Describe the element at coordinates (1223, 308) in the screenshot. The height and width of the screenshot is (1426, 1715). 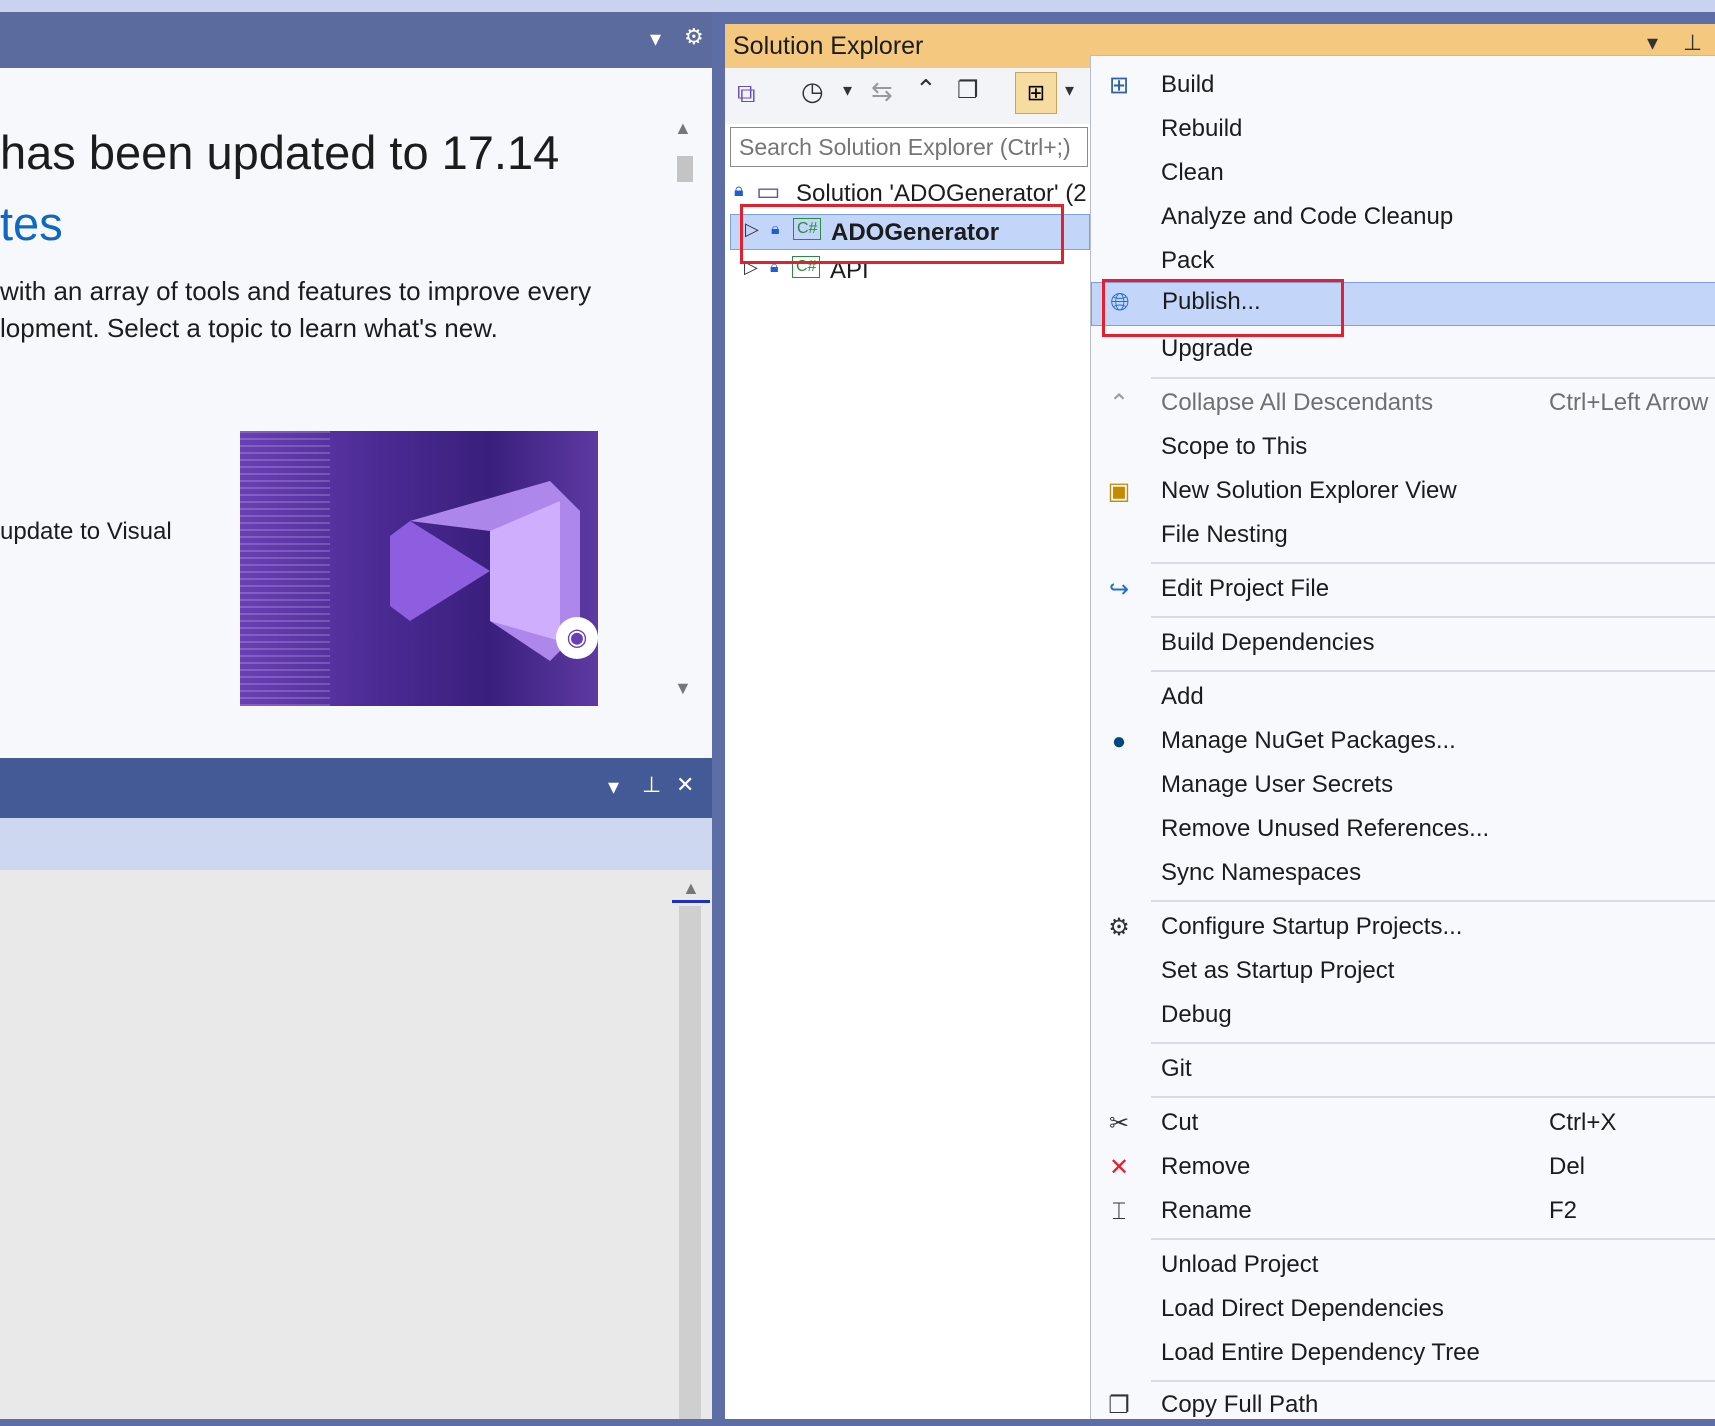
I see `annotation-highlight-publish` at that location.